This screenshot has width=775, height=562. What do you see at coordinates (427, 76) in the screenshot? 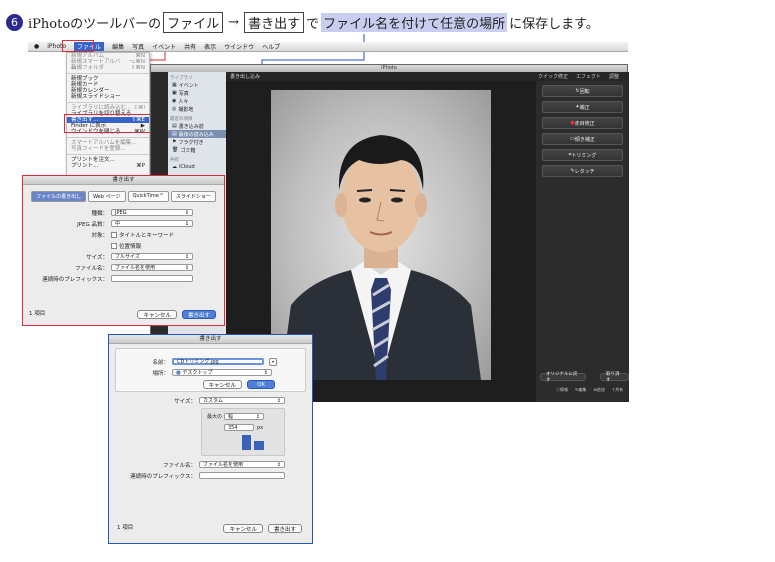
I see `iphoto-top-bar: 書き出し込み クイック修正 エフェクト 調整` at bounding box center [427, 76].